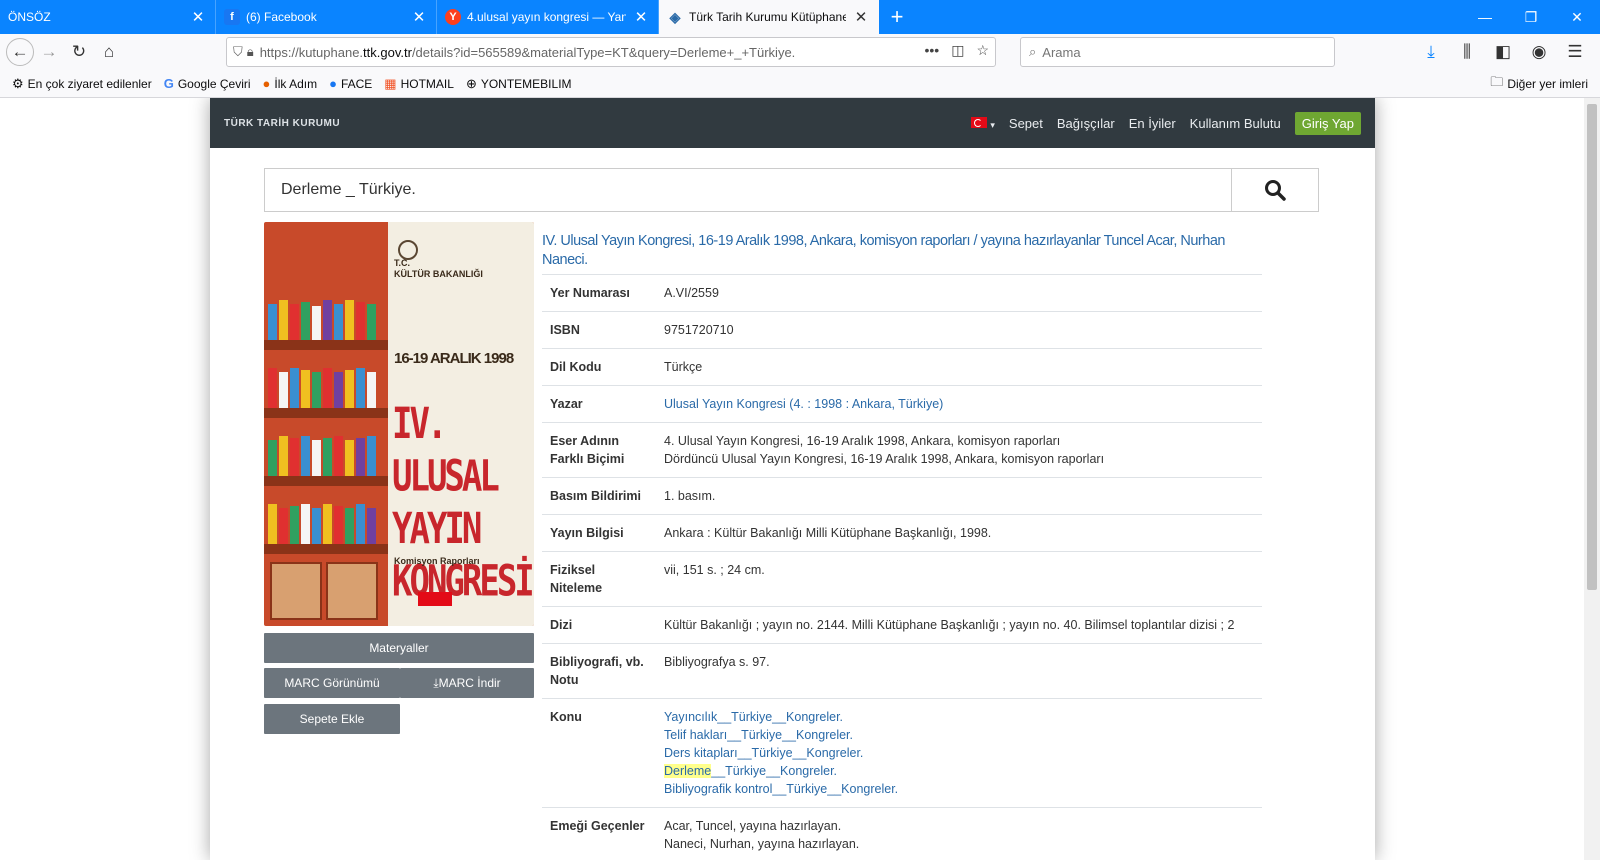 The height and width of the screenshot is (860, 1600). Describe the element at coordinates (1327, 123) in the screenshot. I see `login-button: Giriş Yap` at that location.